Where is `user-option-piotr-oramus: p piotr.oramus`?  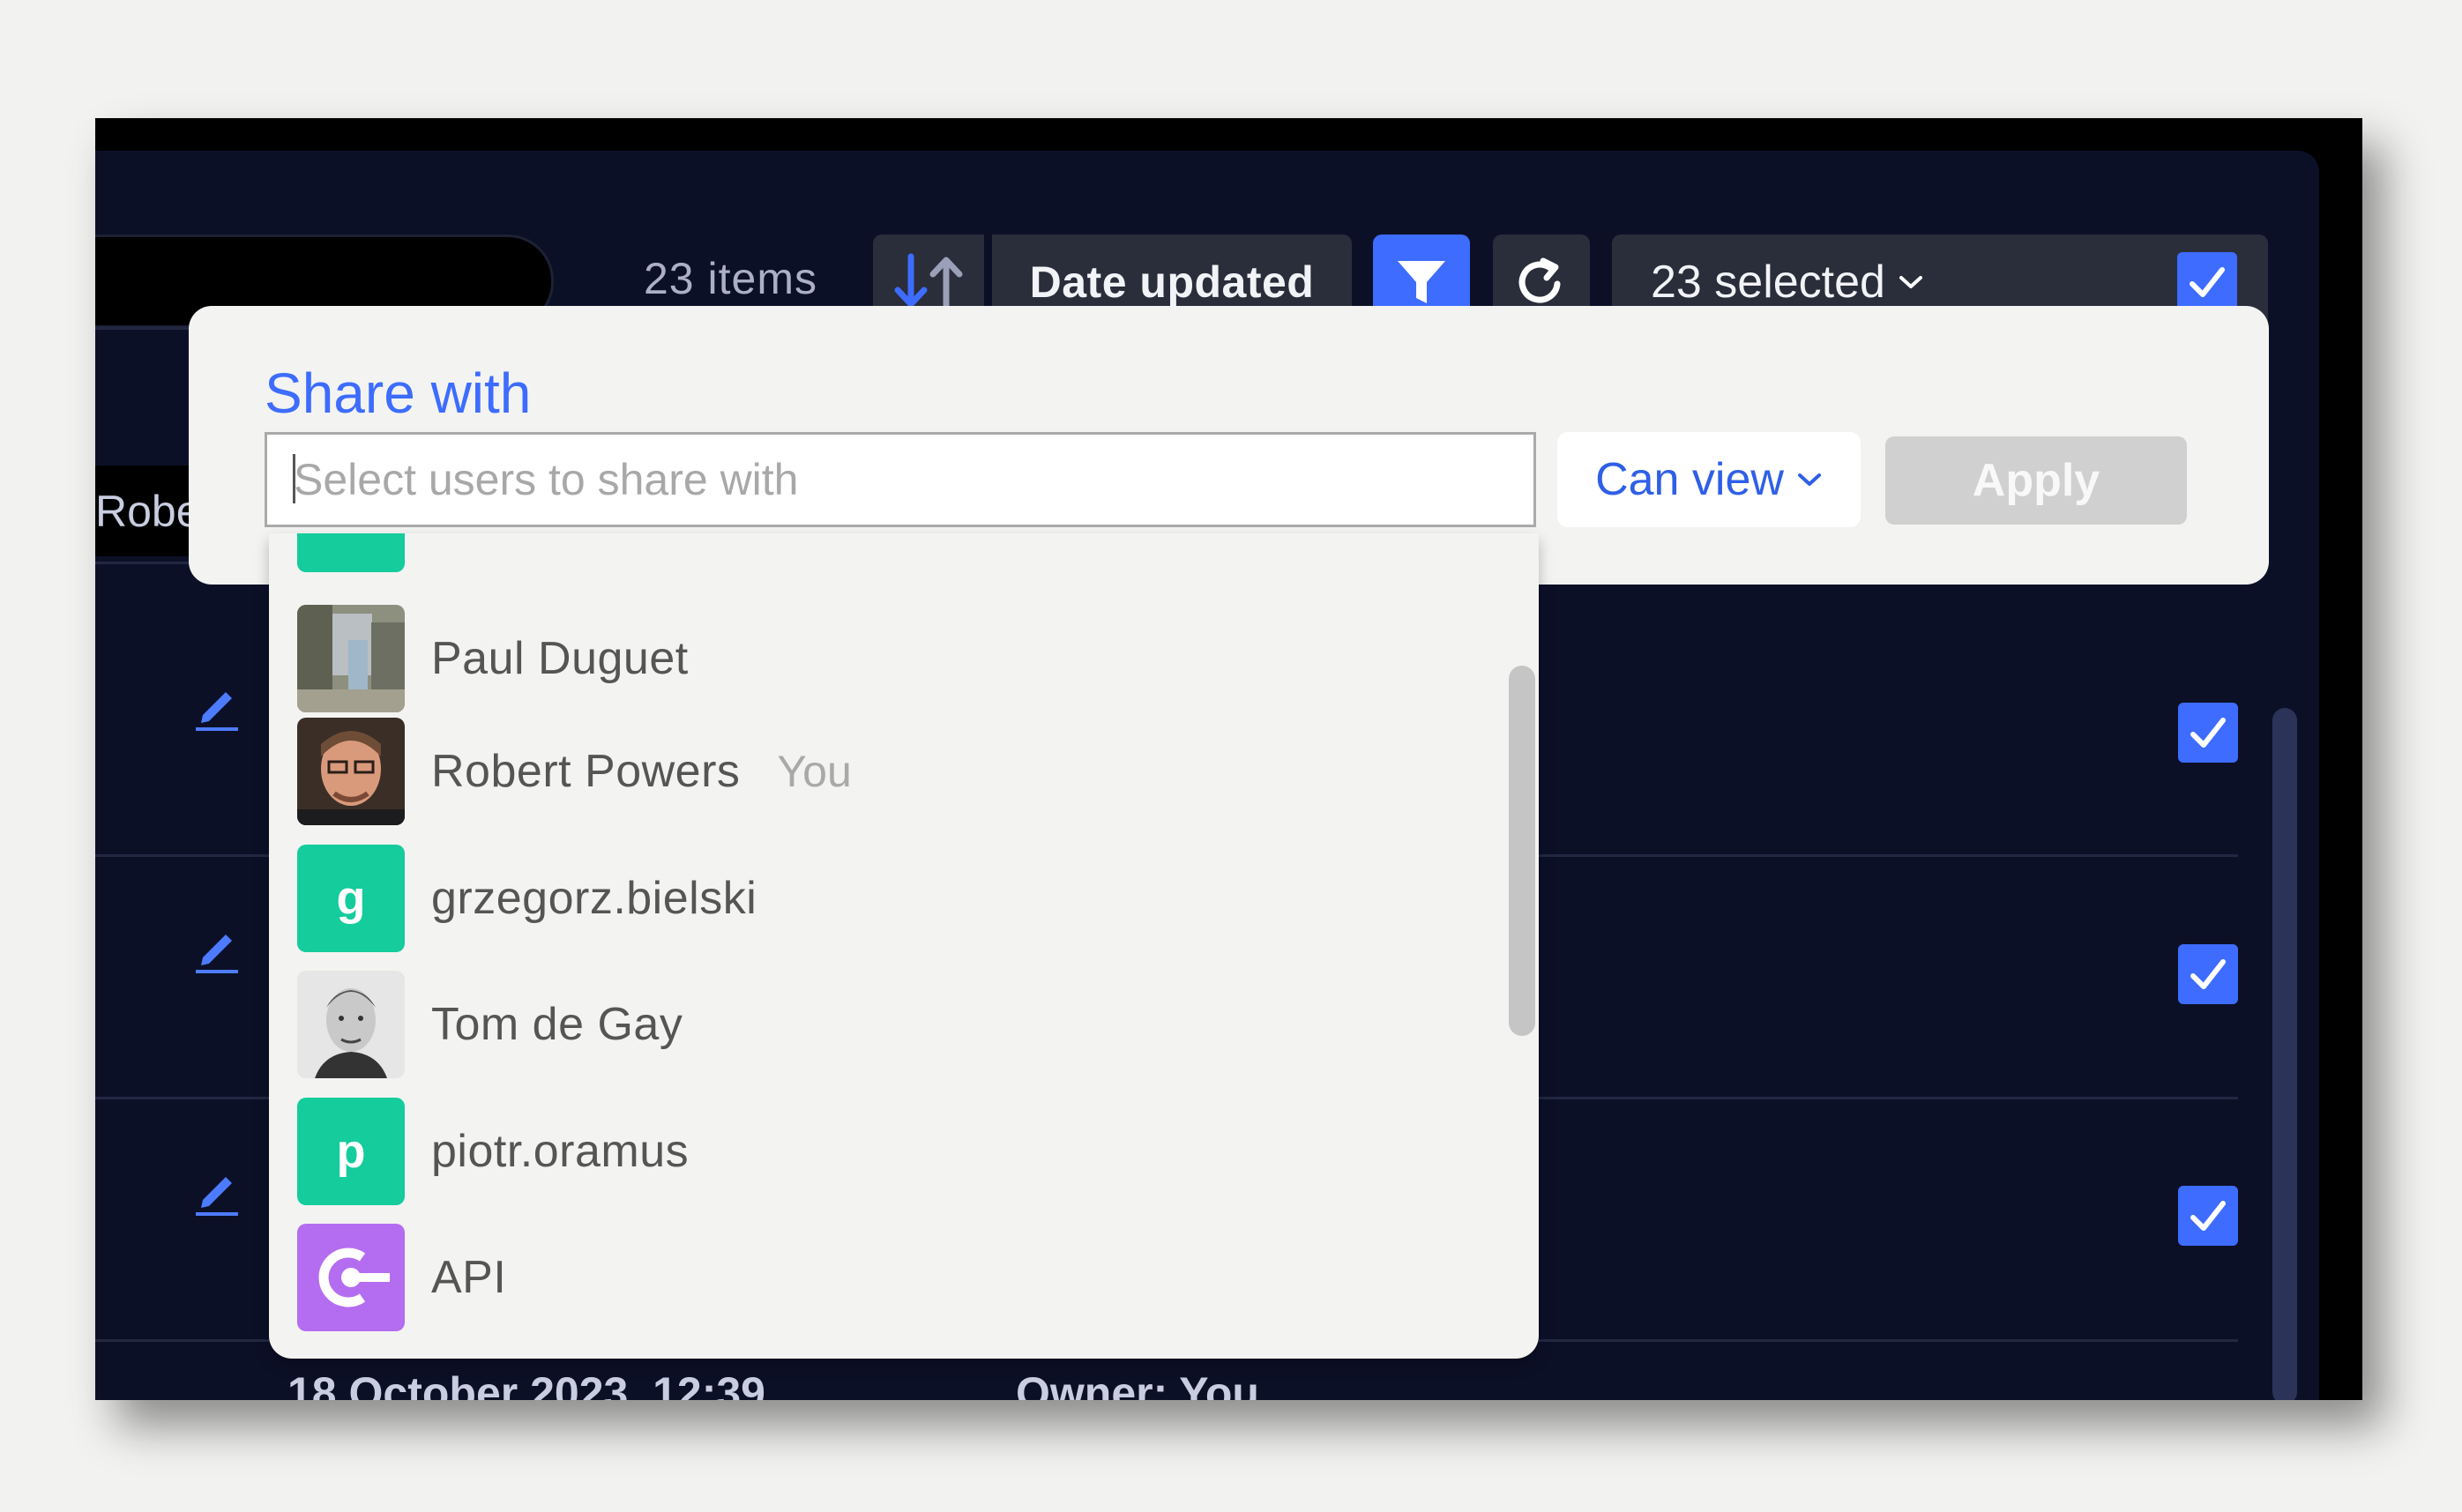 user-option-piotr-oramus: p piotr.oramus is located at coordinates (870, 1152).